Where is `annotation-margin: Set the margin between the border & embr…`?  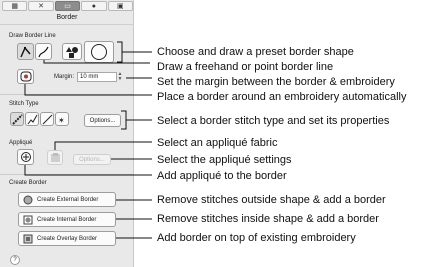 annotation-margin: Set the margin between the border & embr… is located at coordinates (276, 82).